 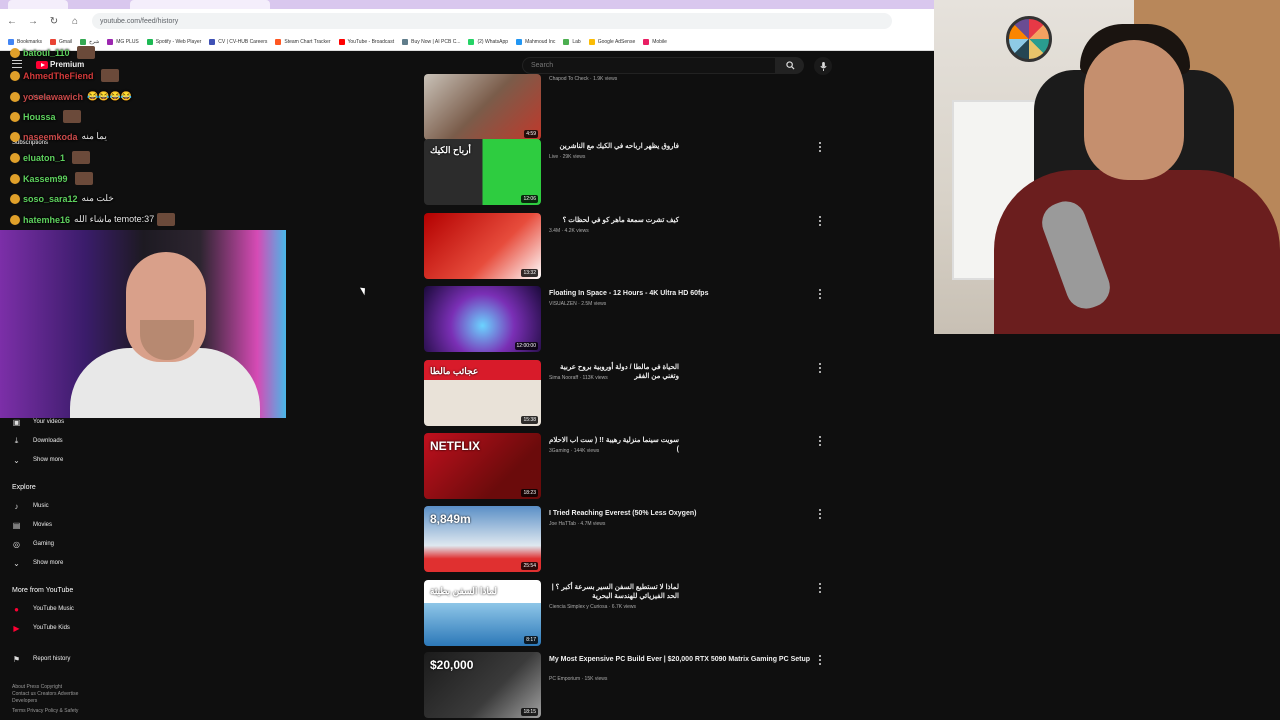 What do you see at coordinates (97, 198) in the screenshot?
I see `chat-text: خلت منه` at bounding box center [97, 198].